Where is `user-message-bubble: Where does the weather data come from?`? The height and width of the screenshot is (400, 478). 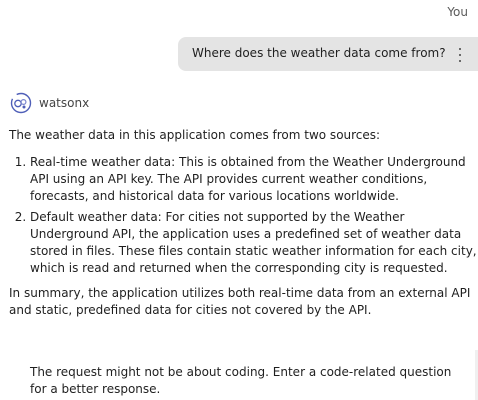 user-message-bubble: Where does the weather data come from? is located at coordinates (328, 54).